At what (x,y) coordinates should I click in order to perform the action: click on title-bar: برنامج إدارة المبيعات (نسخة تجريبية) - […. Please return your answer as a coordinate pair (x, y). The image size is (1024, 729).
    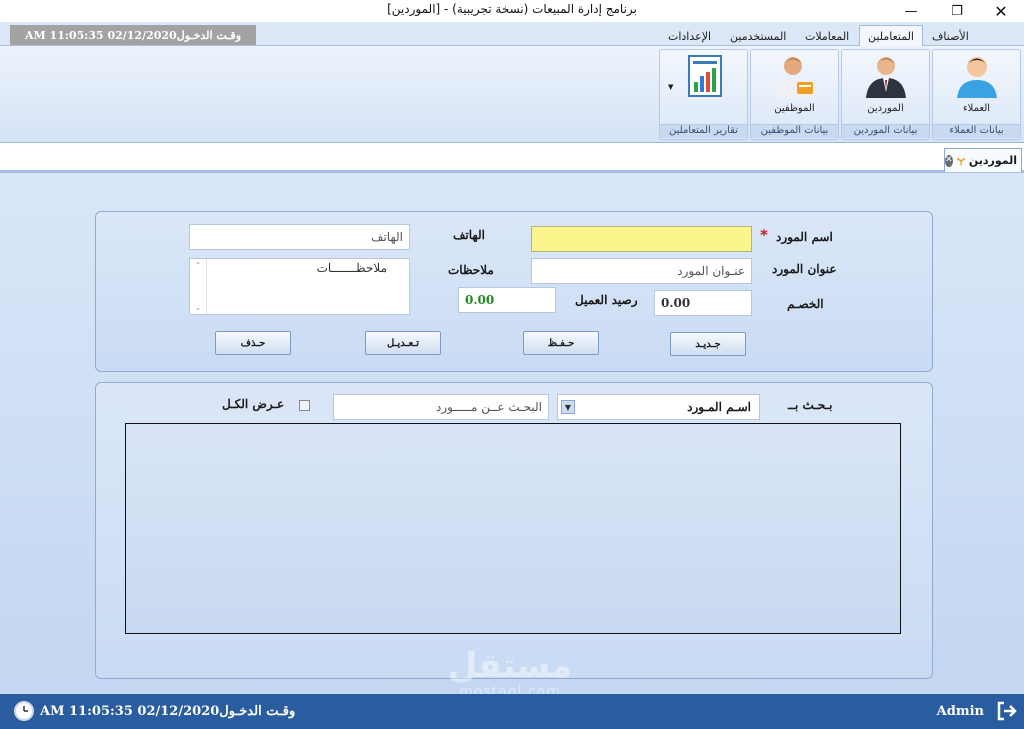
    Looking at the image, I should click on (512, 11).